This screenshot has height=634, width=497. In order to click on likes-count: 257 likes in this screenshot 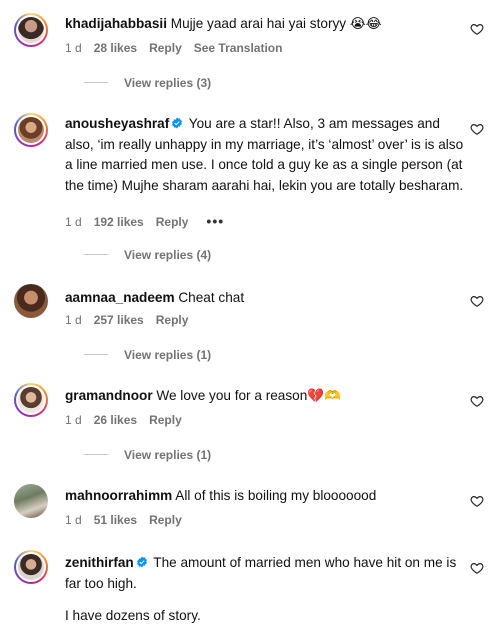, I will do `click(119, 320)`.